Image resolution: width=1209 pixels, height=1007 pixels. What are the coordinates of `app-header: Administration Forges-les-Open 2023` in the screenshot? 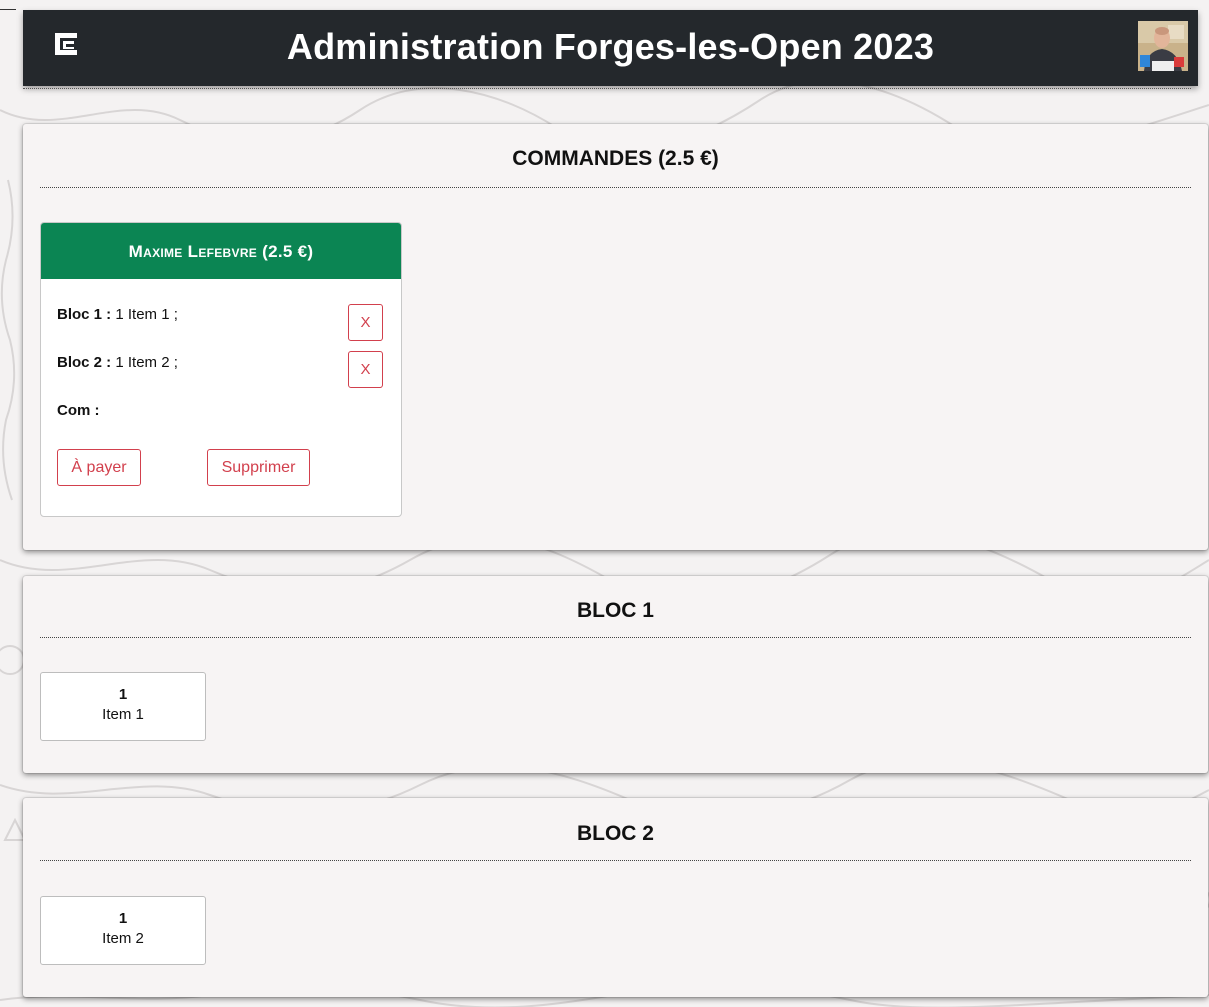 It's located at (610, 48).